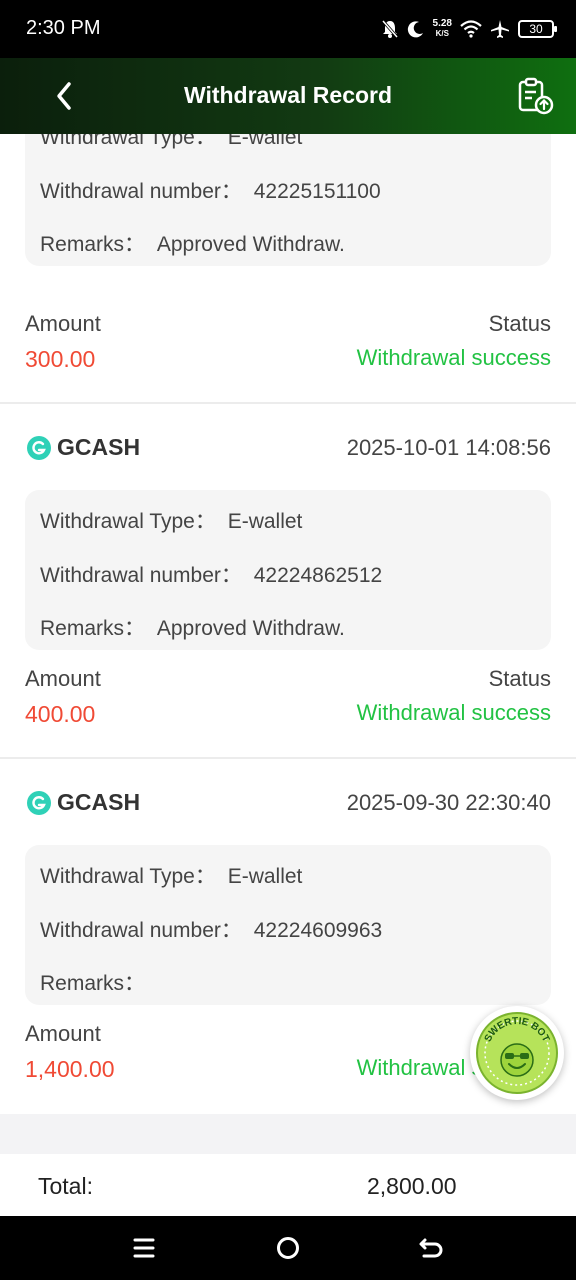 The height and width of the screenshot is (1280, 576). I want to click on status-bar: 2:30 PM 5.28 K/S 30, so click(288, 29).